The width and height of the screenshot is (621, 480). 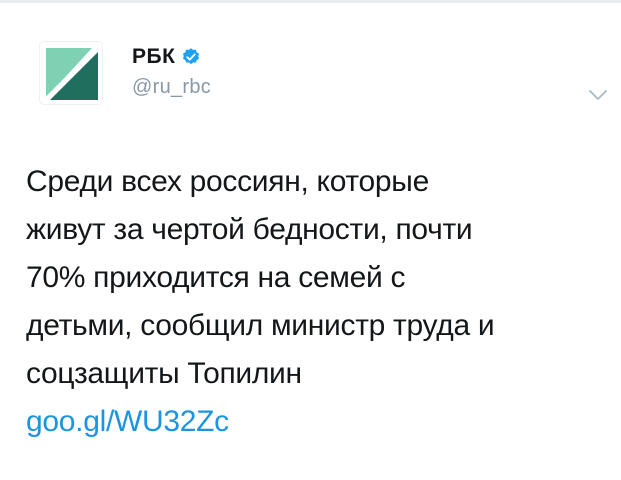 I want to click on user-handle: @ru_rbc, so click(x=171, y=87).